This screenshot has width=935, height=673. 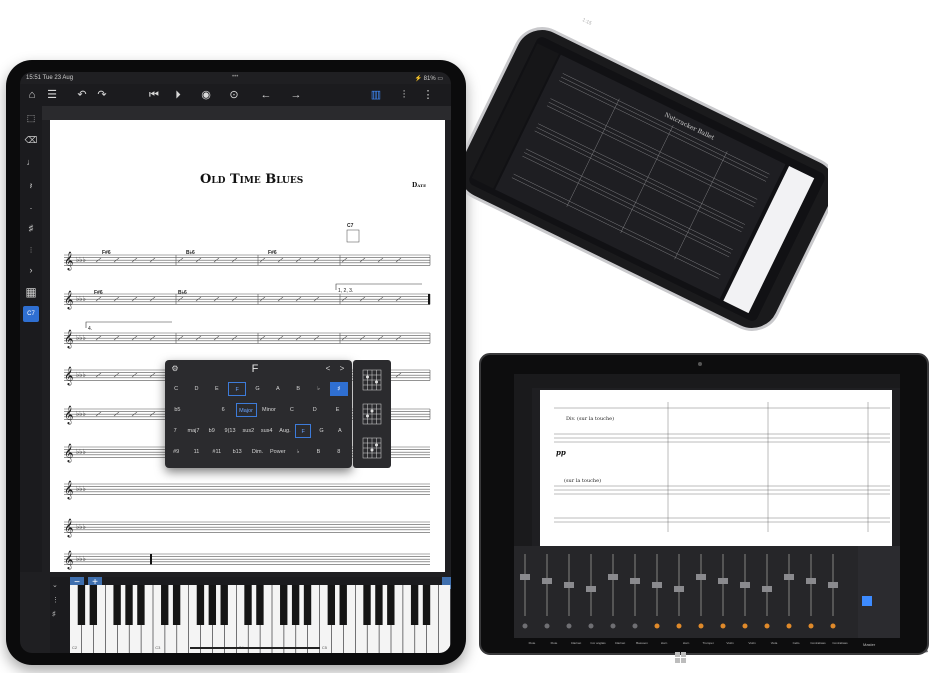 What do you see at coordinates (196, 452) in the screenshot?
I see `chord-option: 11` at bounding box center [196, 452].